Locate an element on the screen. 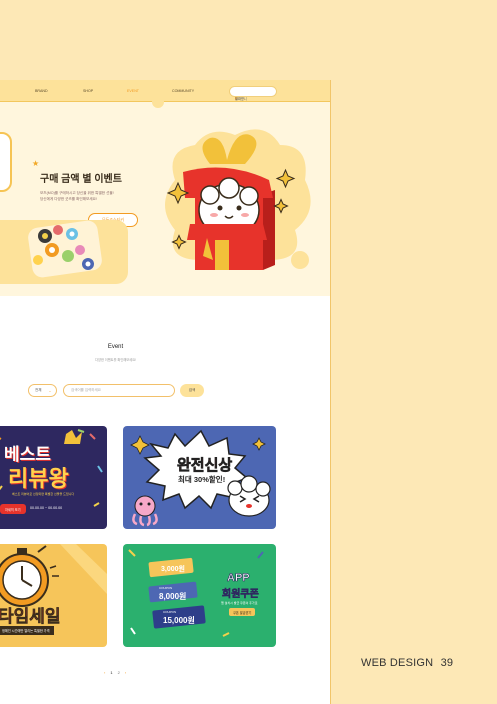 Image resolution: width=497 pixels, height=704 pixels. app-coupon-title-1: APP is located at coordinates (238, 578).